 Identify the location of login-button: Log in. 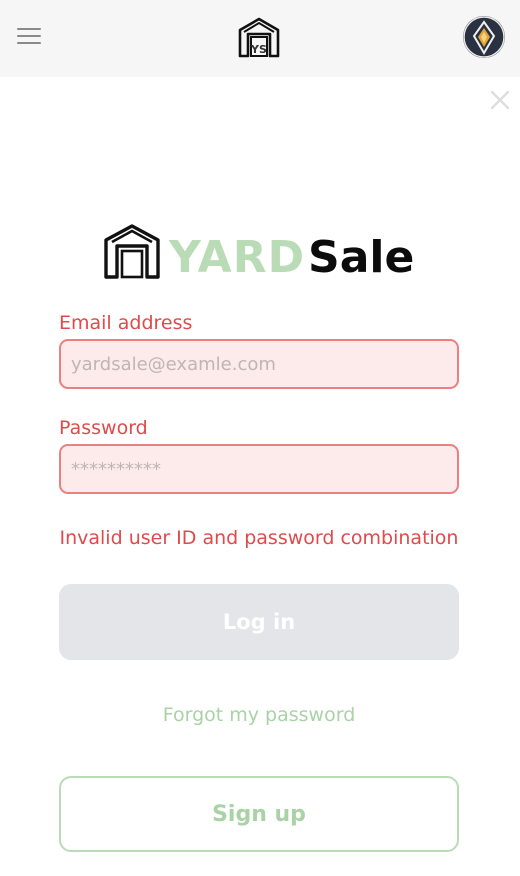
(259, 622).